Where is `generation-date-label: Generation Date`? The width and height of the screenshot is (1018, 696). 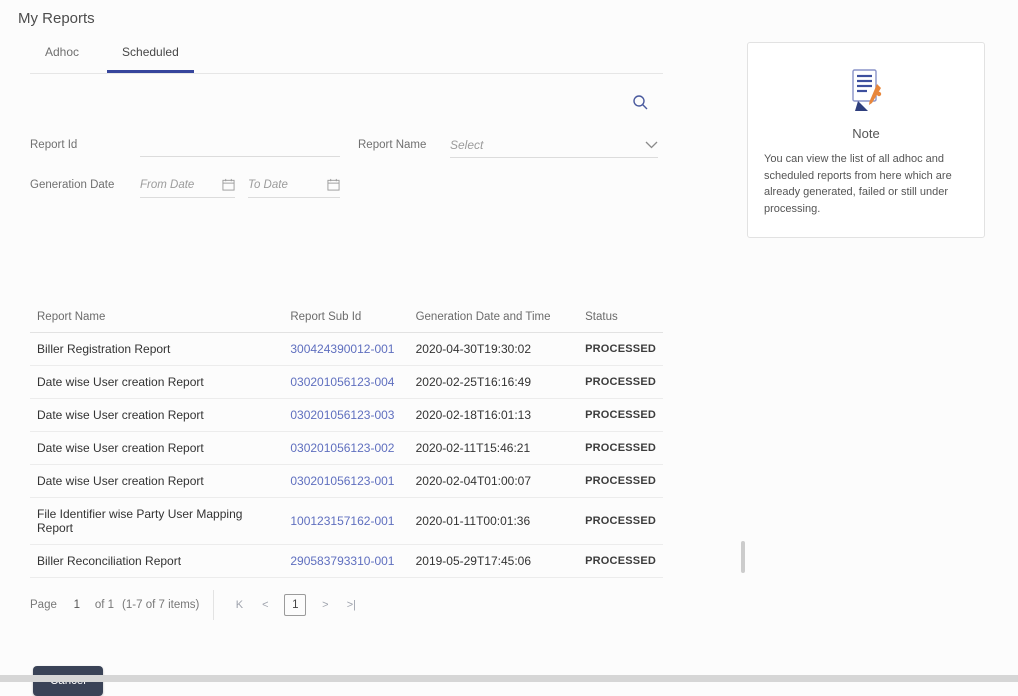
generation-date-label: Generation Date is located at coordinates (72, 185).